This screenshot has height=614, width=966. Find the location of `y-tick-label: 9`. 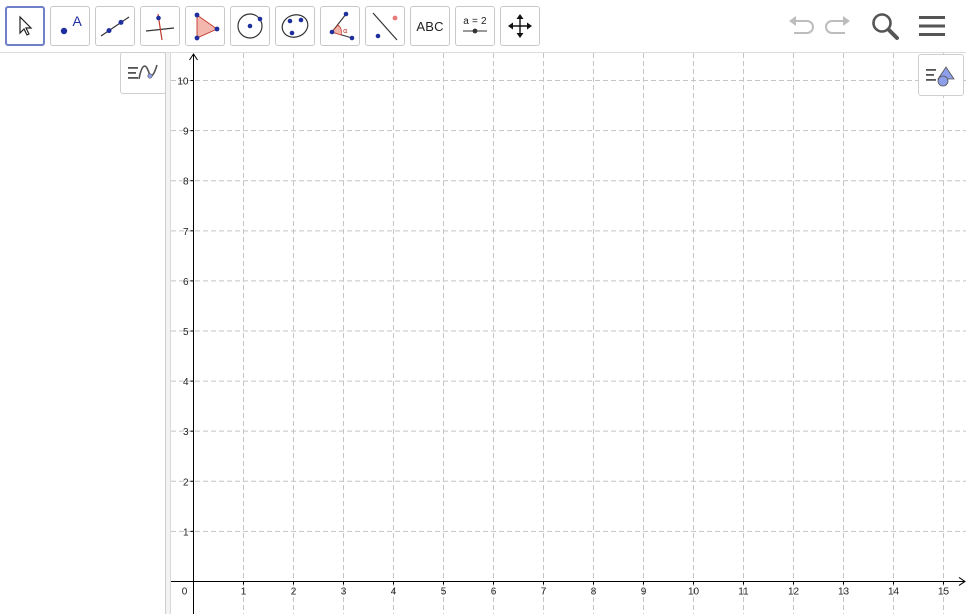

y-tick-label: 9 is located at coordinates (186, 132).